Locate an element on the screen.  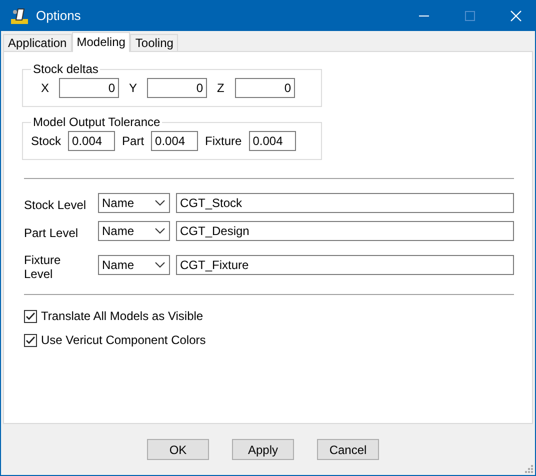
input-field: CGT_Fixture is located at coordinates (345, 265).